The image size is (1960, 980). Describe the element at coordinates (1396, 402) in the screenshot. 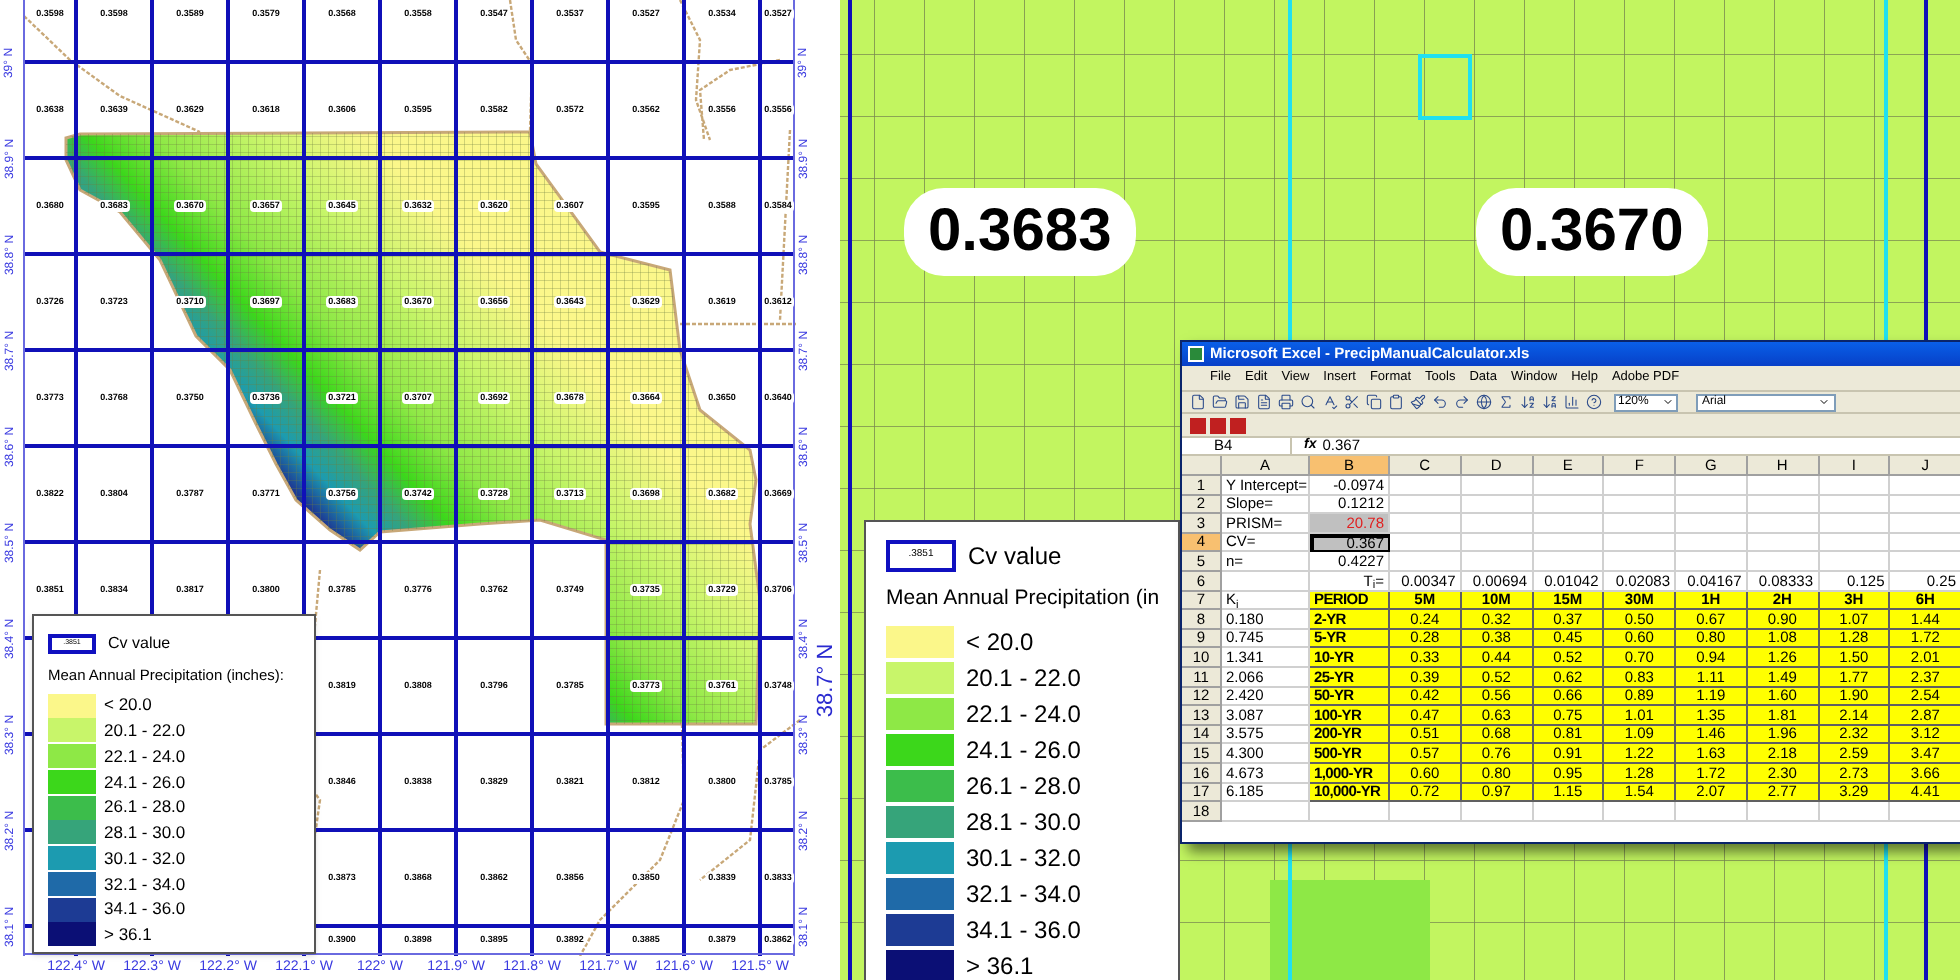

I see `clipboard-icon` at that location.